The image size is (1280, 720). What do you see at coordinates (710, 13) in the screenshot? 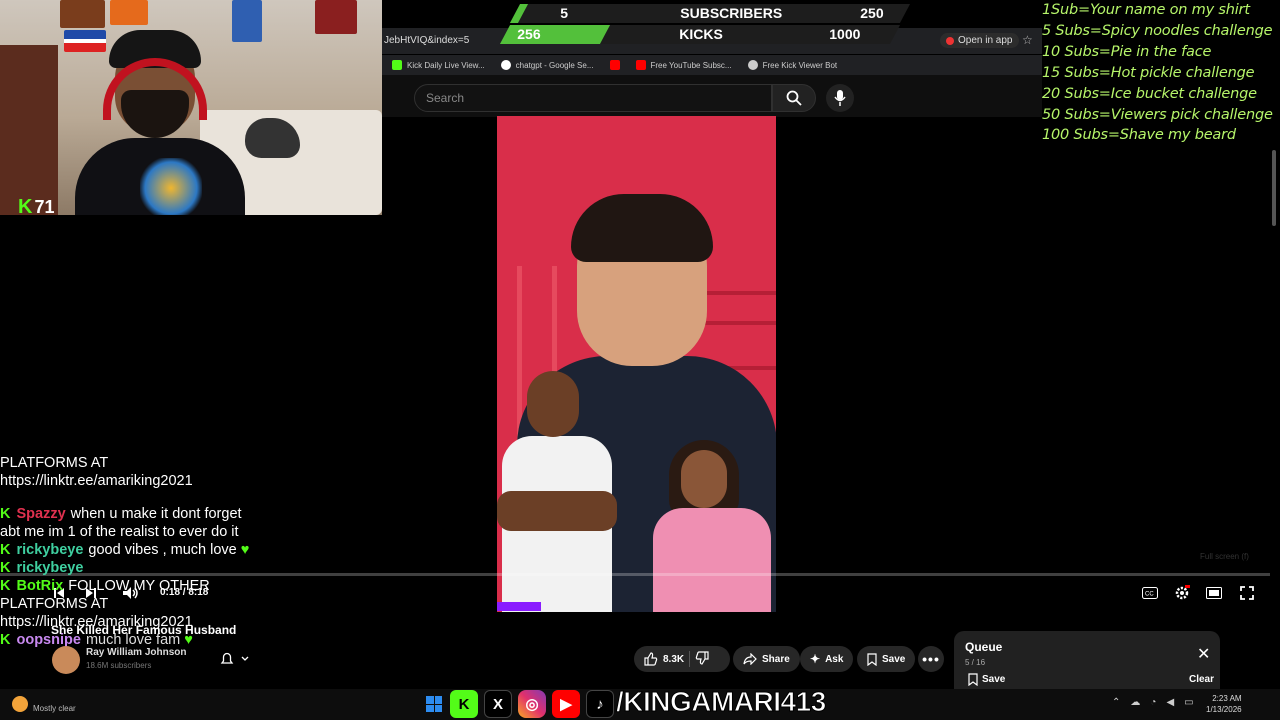
I see `subscriber-goal: 5 SUBSCRIBERS 250` at bounding box center [710, 13].